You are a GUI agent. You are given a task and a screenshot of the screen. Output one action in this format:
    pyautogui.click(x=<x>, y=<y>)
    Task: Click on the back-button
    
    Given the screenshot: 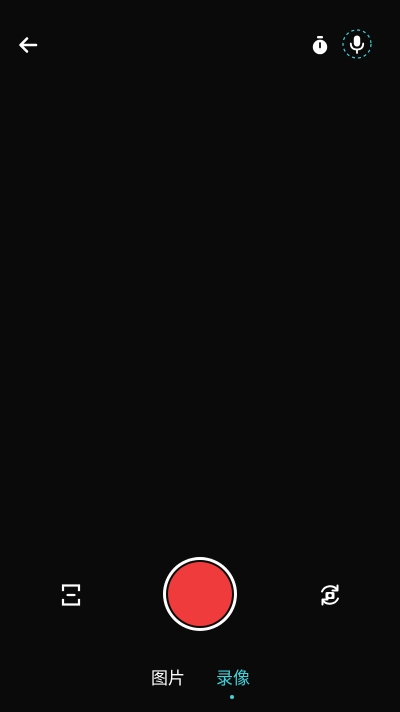 What is the action you would take?
    pyautogui.click(x=28, y=45)
    